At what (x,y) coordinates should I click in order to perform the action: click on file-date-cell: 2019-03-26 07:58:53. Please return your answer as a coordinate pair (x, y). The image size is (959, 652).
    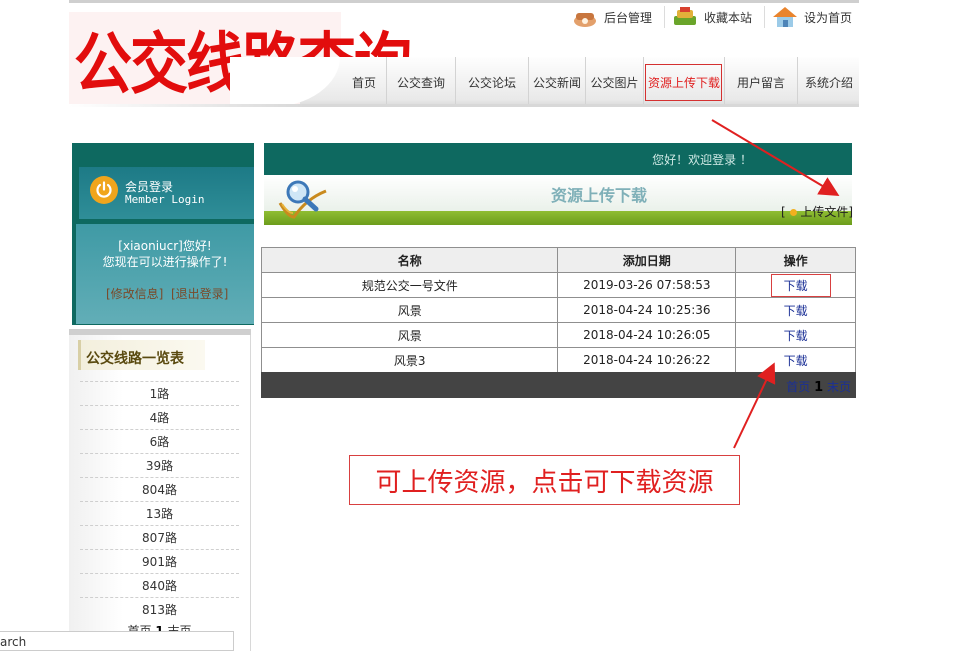
    Looking at the image, I should click on (647, 285).